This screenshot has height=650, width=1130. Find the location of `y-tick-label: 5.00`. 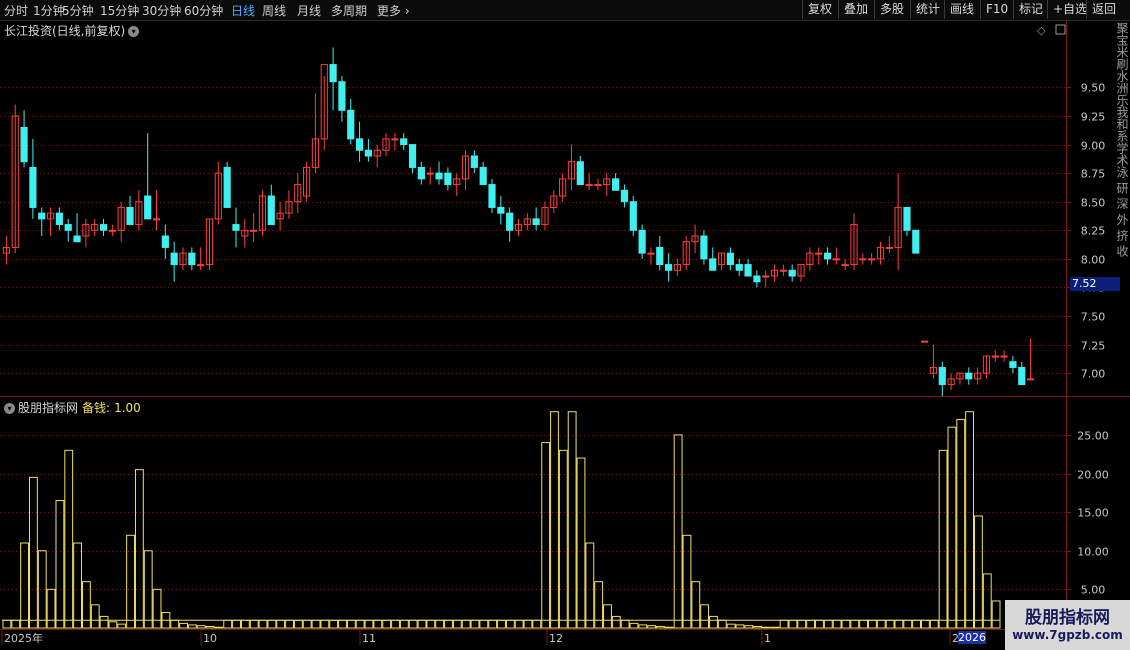

y-tick-label: 5.00 is located at coordinates (1093, 590).